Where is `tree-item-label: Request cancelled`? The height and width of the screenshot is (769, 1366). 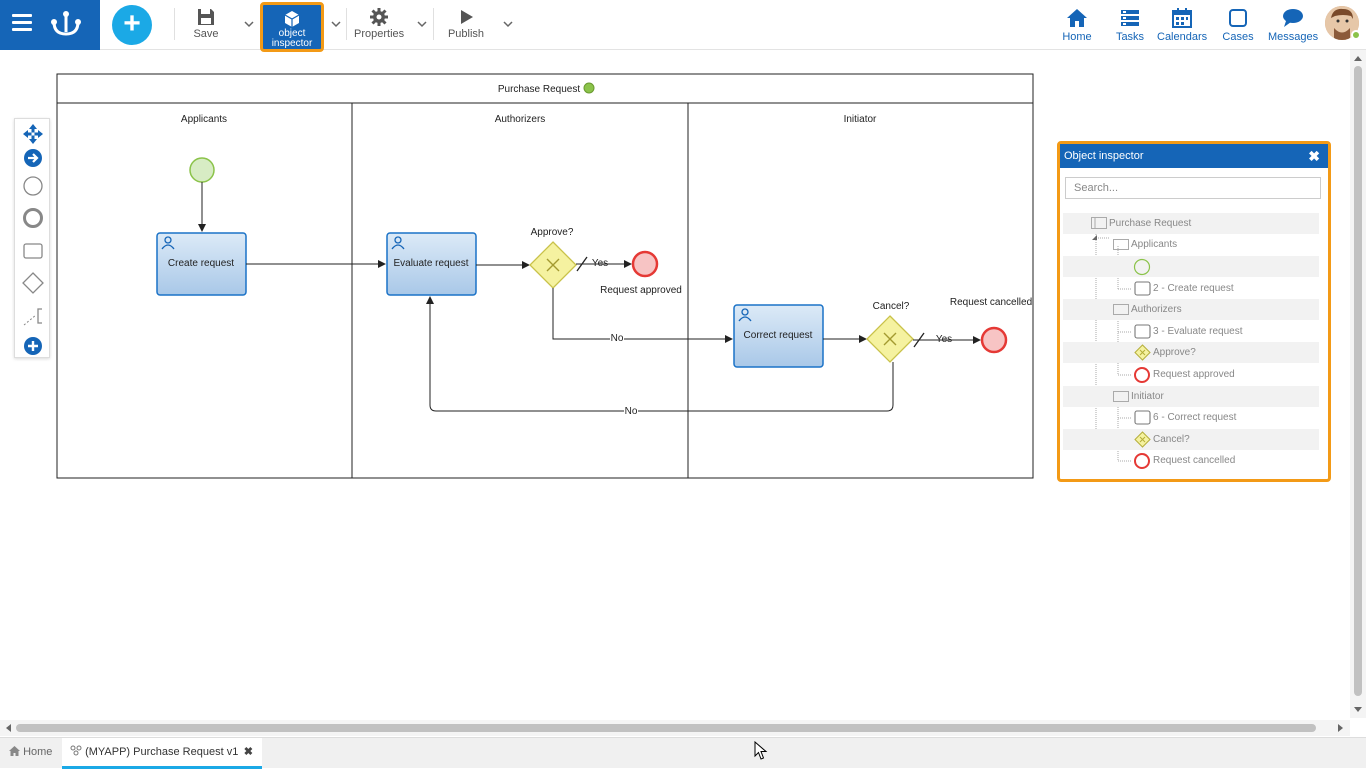
tree-item-label: Request cancelled is located at coordinates (1194, 460).